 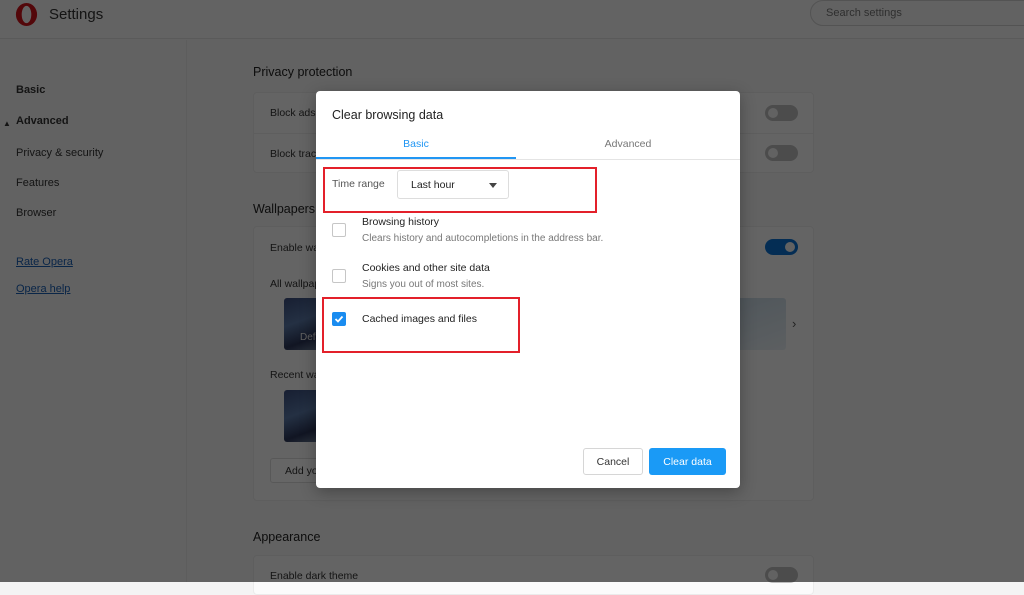 What do you see at coordinates (528, 159) in the screenshot?
I see `tab-separator` at bounding box center [528, 159].